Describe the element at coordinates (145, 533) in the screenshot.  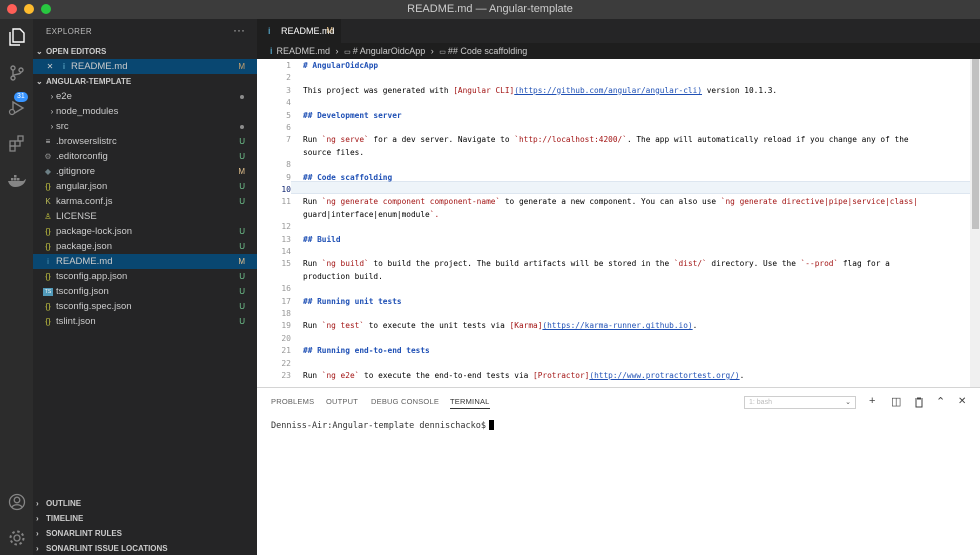
I see `sonarlint-rules-section: › SONARLINT RULES` at that location.